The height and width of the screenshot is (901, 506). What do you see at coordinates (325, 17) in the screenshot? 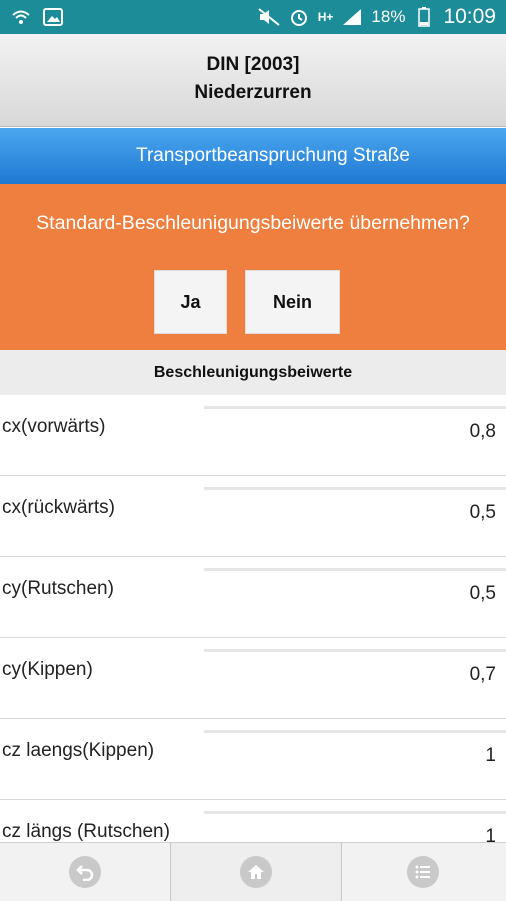
I see `network-type: H+` at bounding box center [325, 17].